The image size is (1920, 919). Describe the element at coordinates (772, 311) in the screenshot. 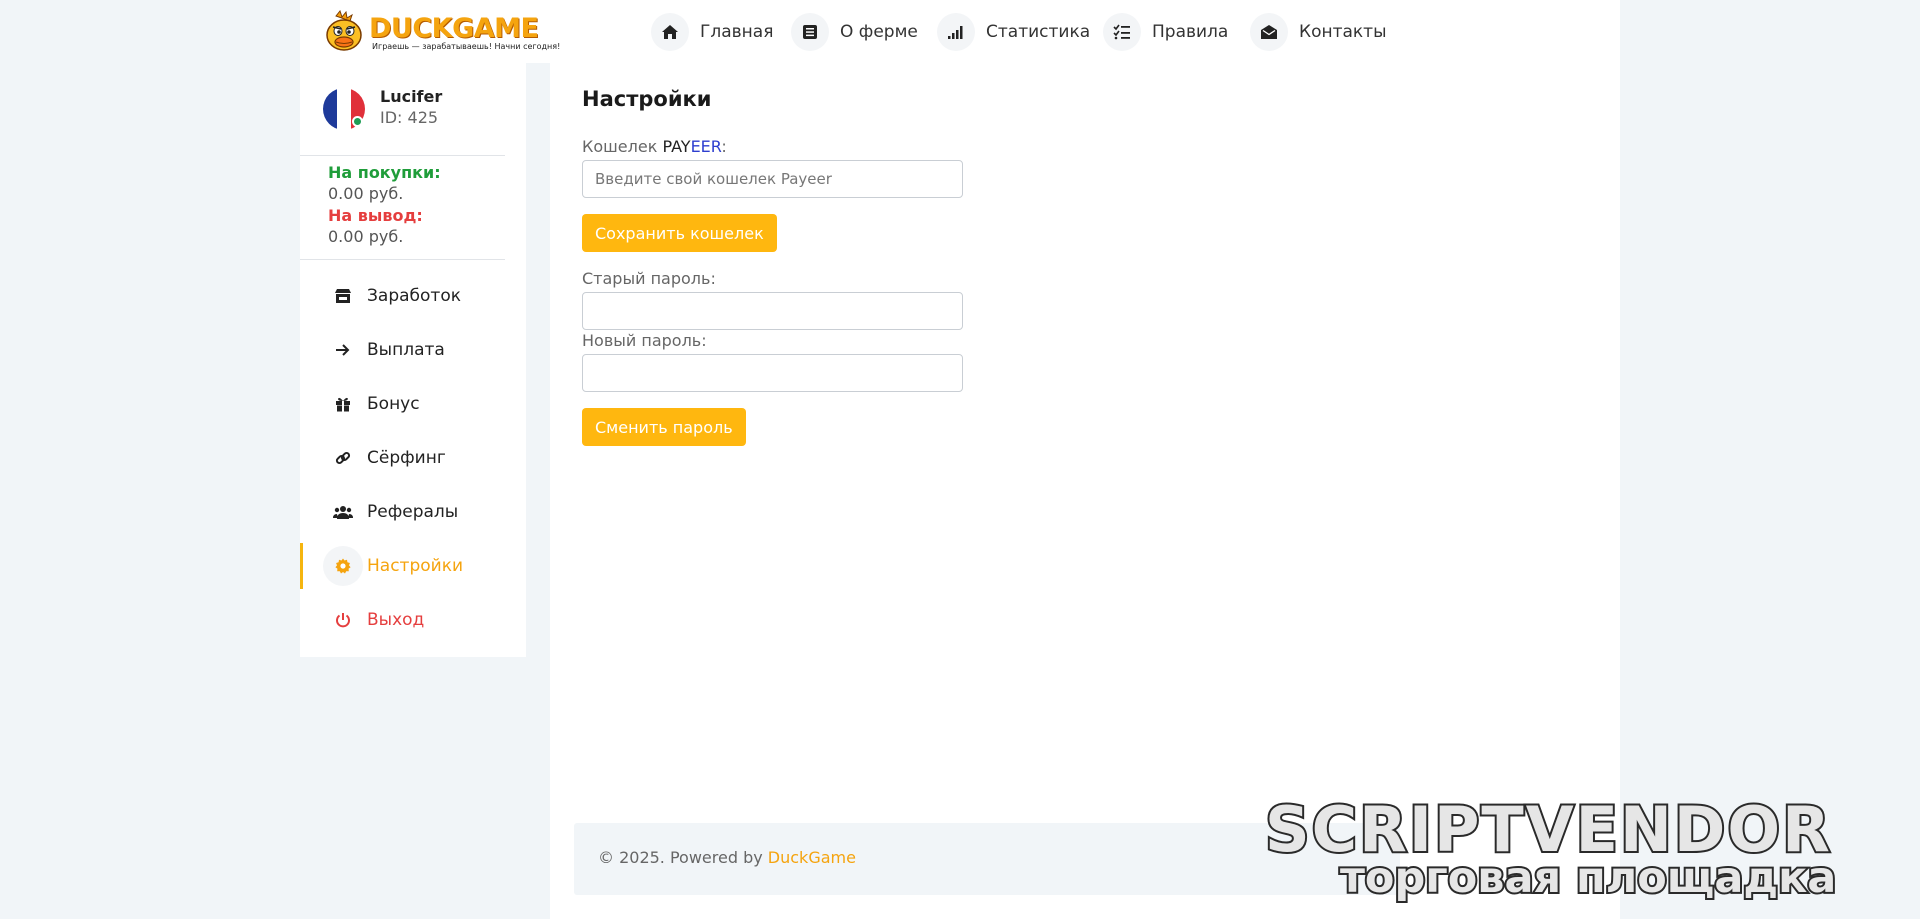

I see `old-password-input` at that location.